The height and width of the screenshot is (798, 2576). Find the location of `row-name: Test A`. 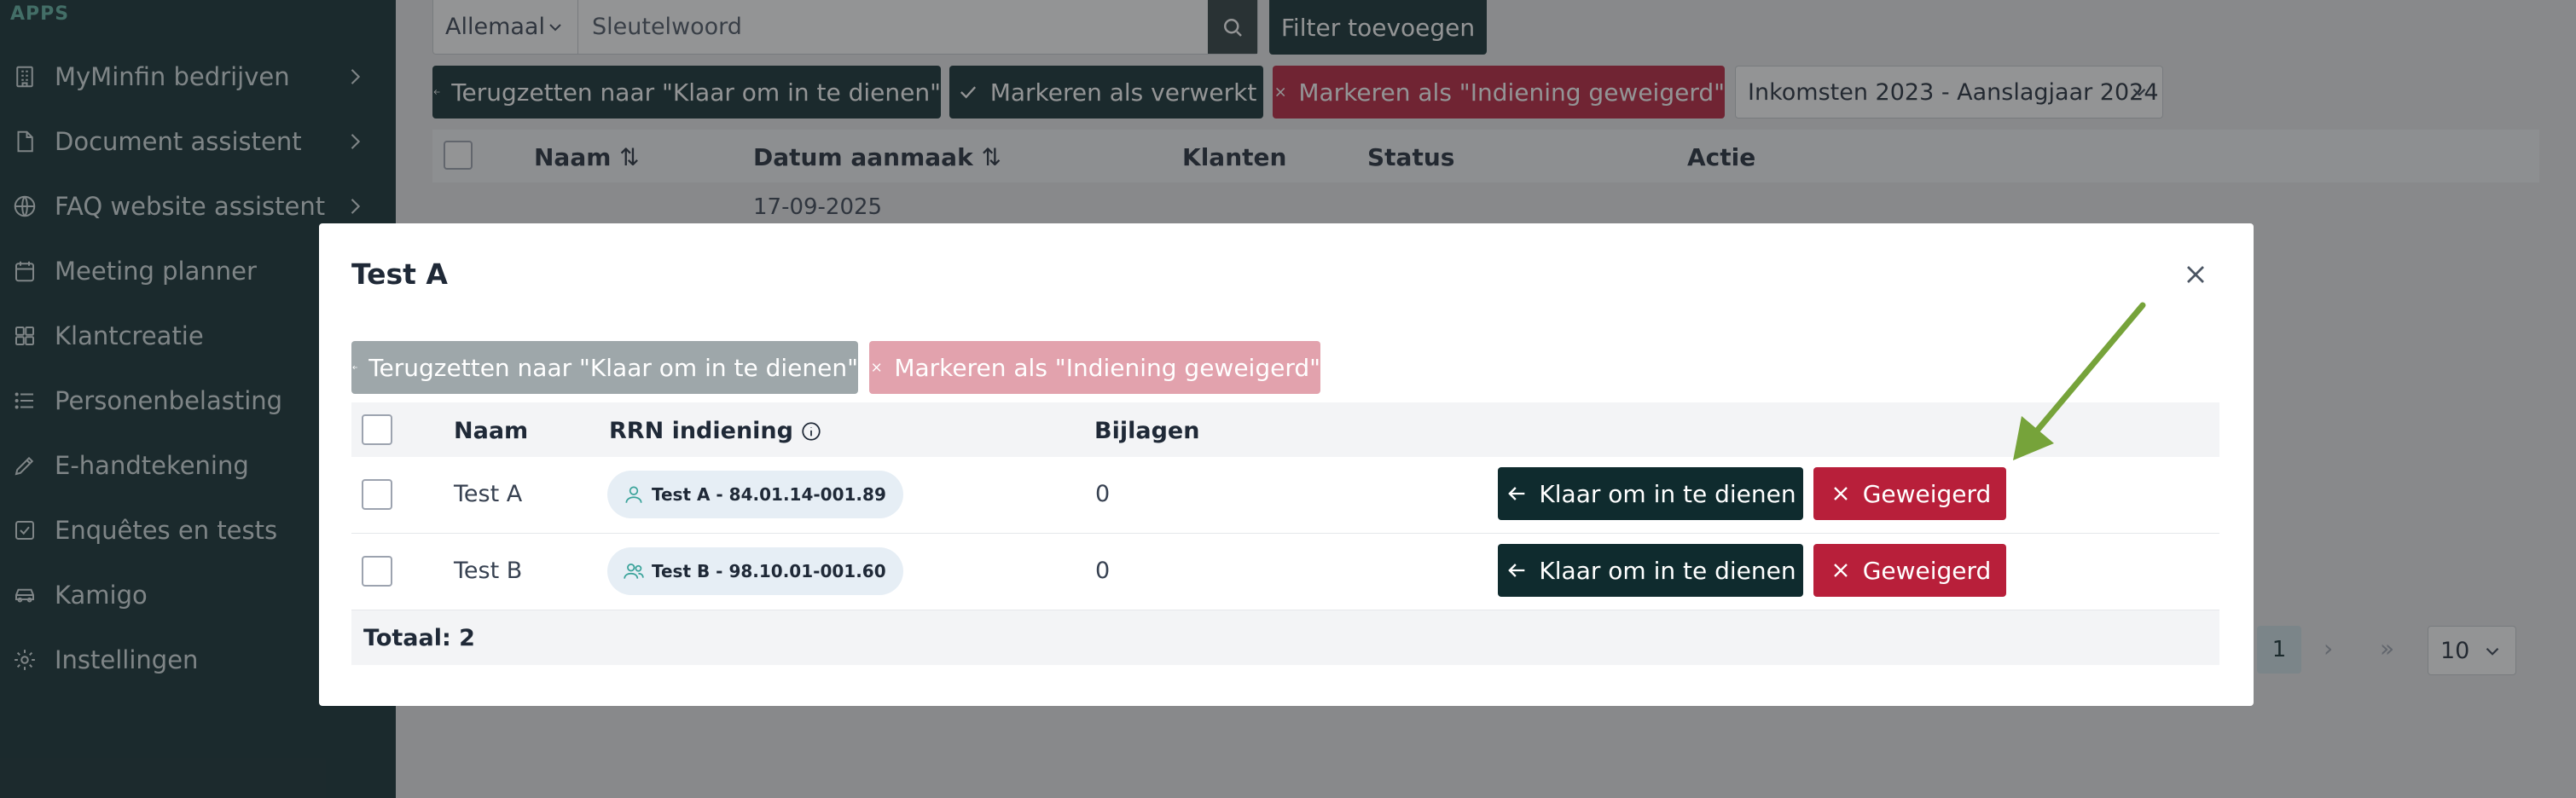

row-name: Test A is located at coordinates (488, 494).